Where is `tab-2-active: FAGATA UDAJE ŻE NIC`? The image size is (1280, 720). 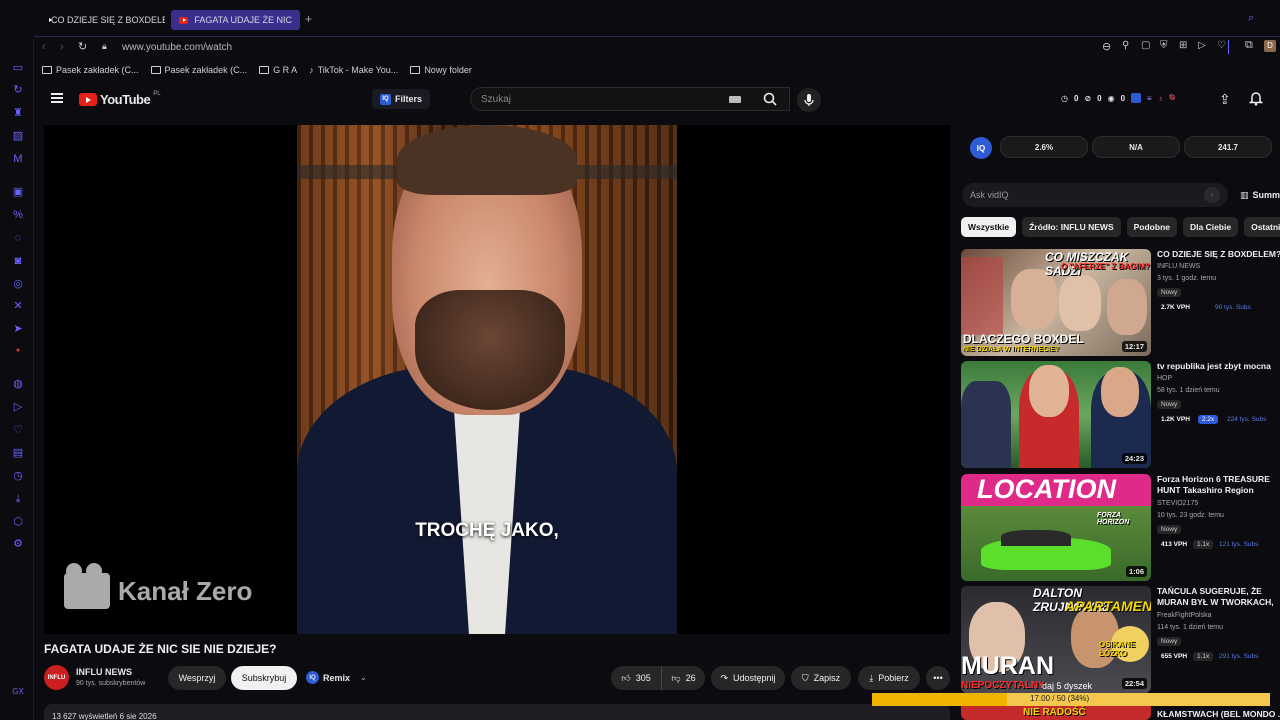
tab-2-active: FAGATA UDAJE ŻE NIC is located at coordinates (235, 20).